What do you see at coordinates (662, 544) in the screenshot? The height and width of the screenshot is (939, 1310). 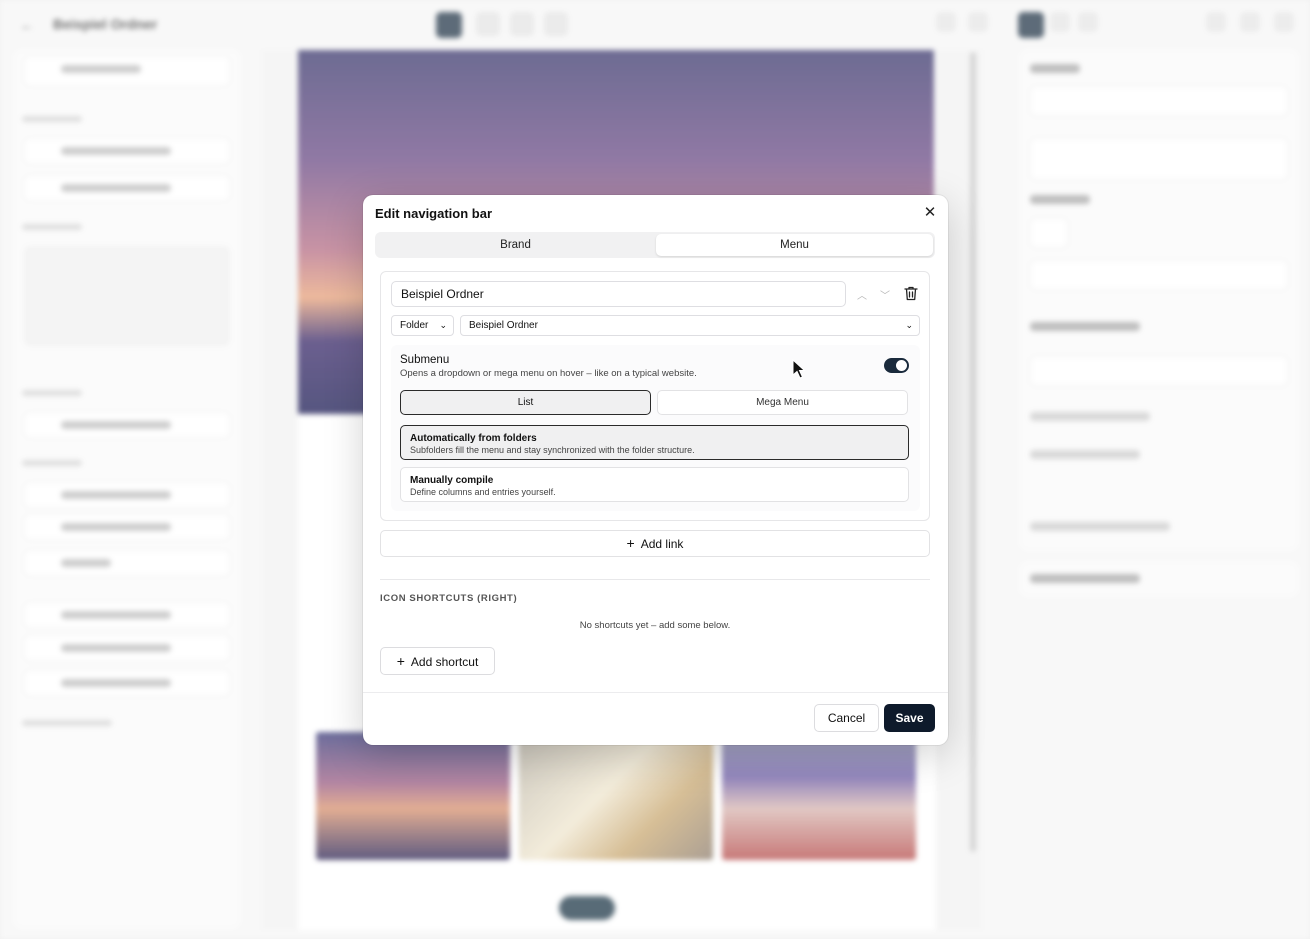 I see `add-link-label: Add link` at bounding box center [662, 544].